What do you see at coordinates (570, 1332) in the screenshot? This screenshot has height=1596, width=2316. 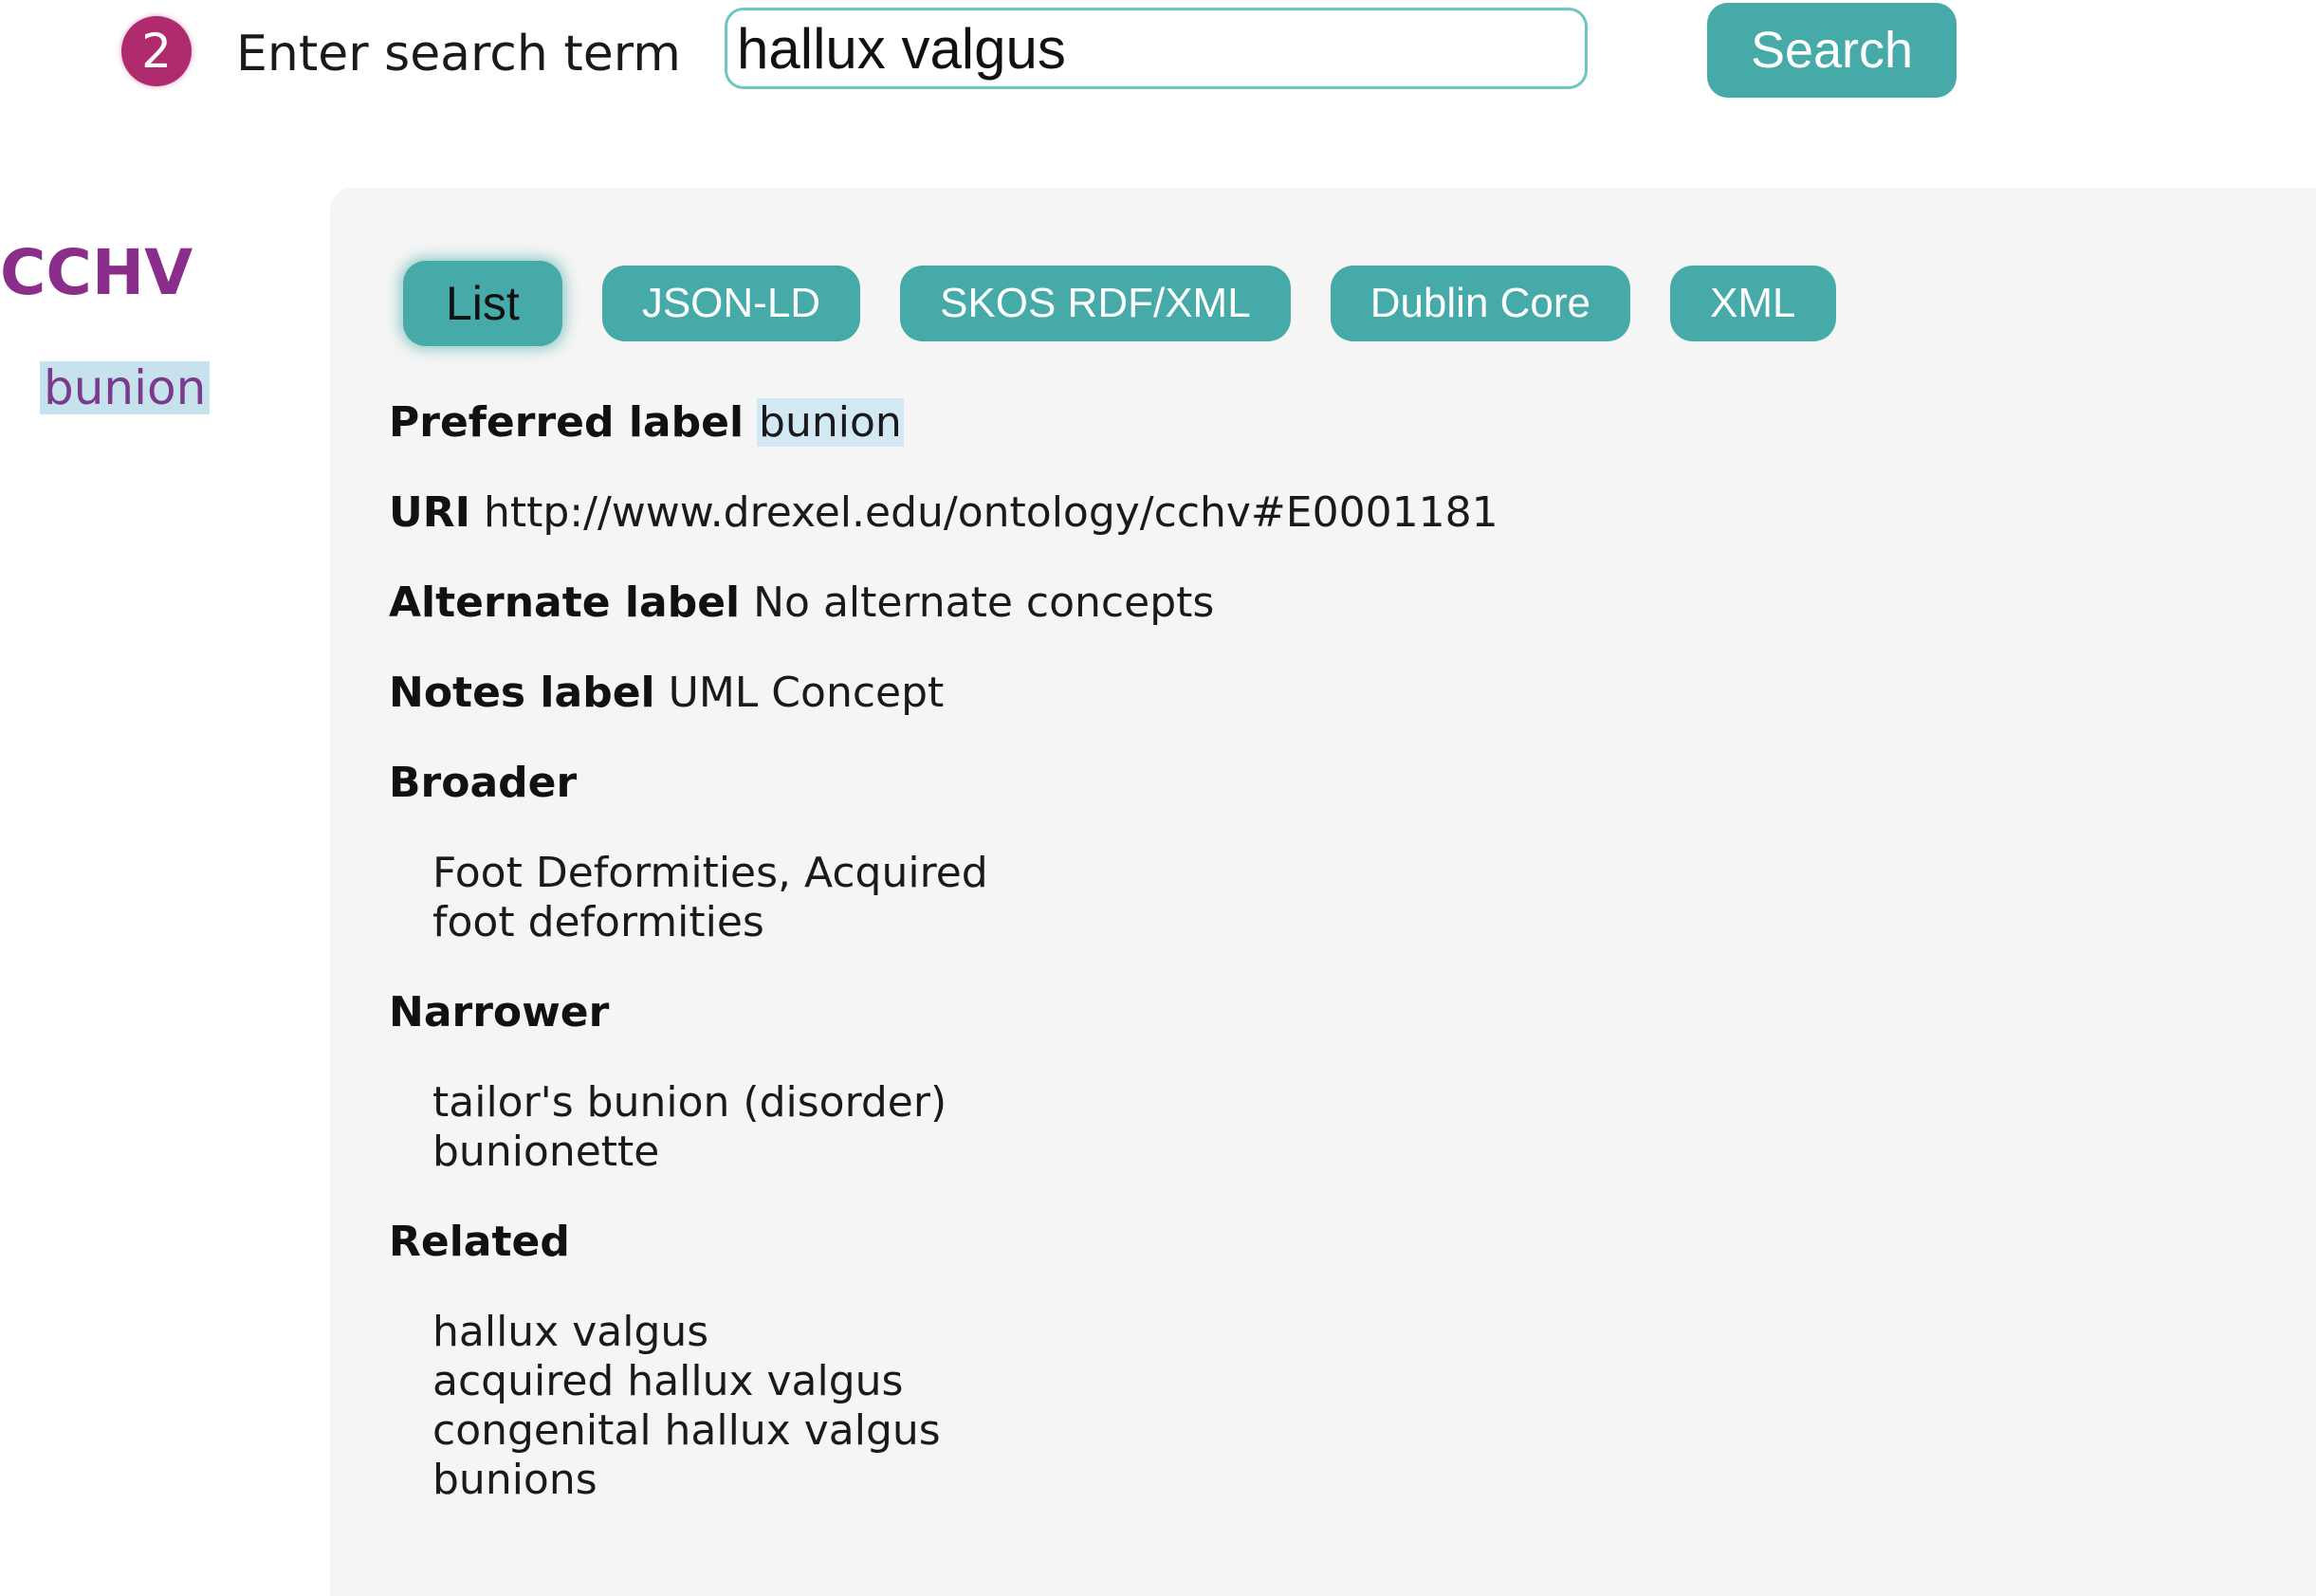 I see `list-item: hallux valgus` at bounding box center [570, 1332].